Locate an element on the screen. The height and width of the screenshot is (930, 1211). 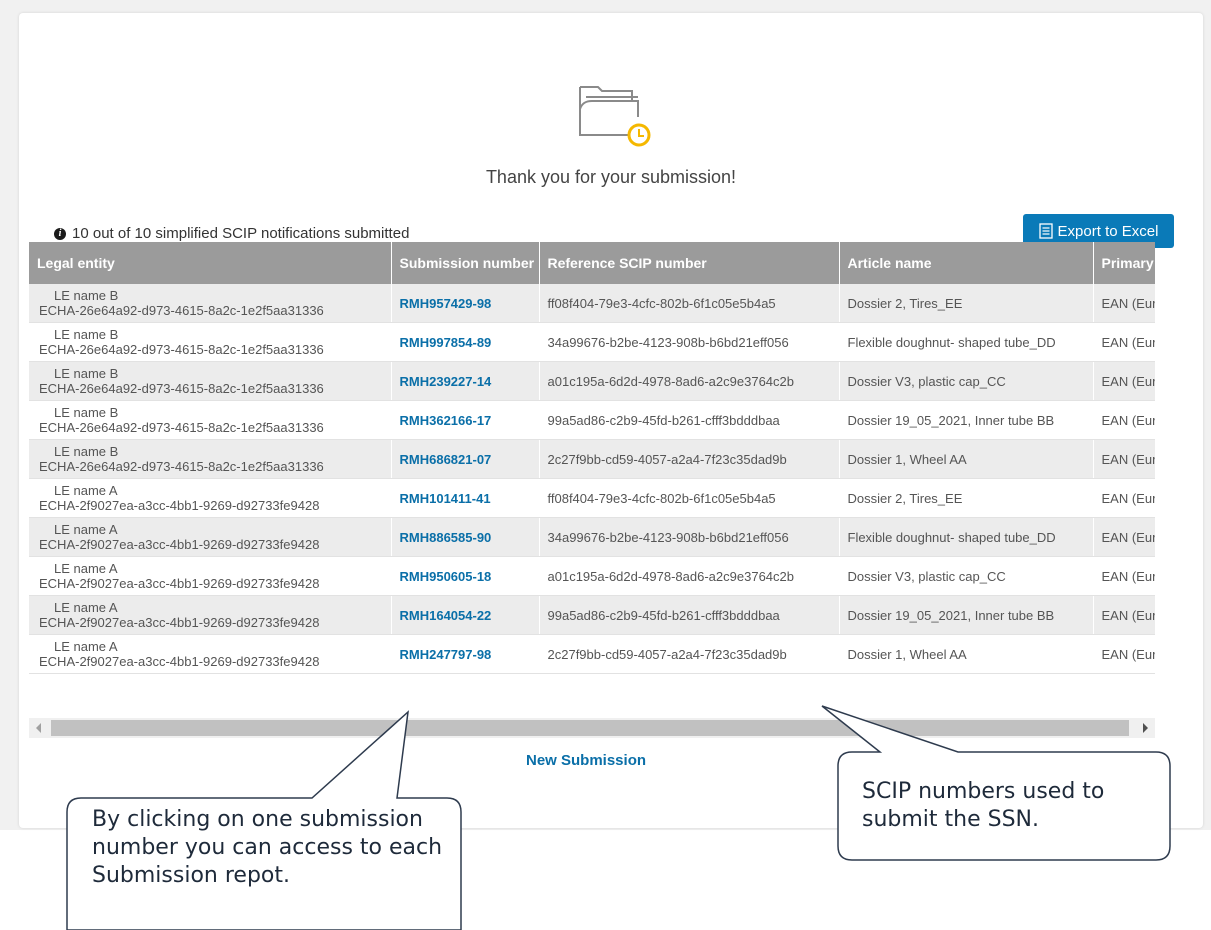
submission-number-cell: RMH239227-14 is located at coordinates (465, 381).